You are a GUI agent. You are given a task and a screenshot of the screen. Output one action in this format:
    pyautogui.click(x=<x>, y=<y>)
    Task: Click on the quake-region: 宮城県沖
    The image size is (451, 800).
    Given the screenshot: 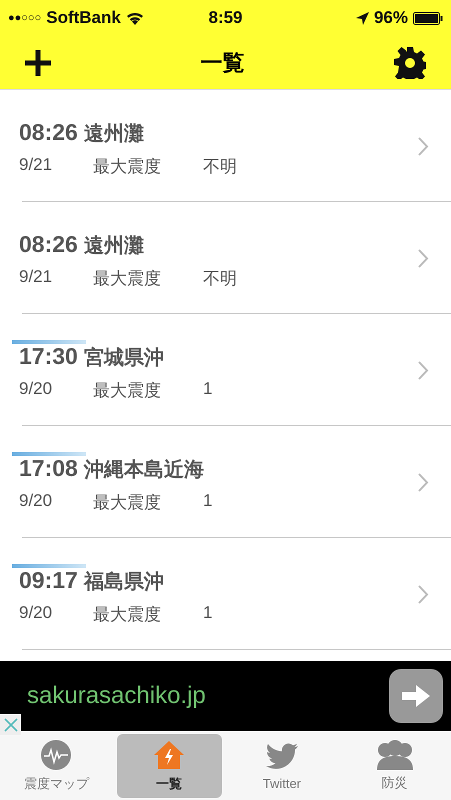 What is the action you would take?
    pyautogui.click(x=124, y=358)
    